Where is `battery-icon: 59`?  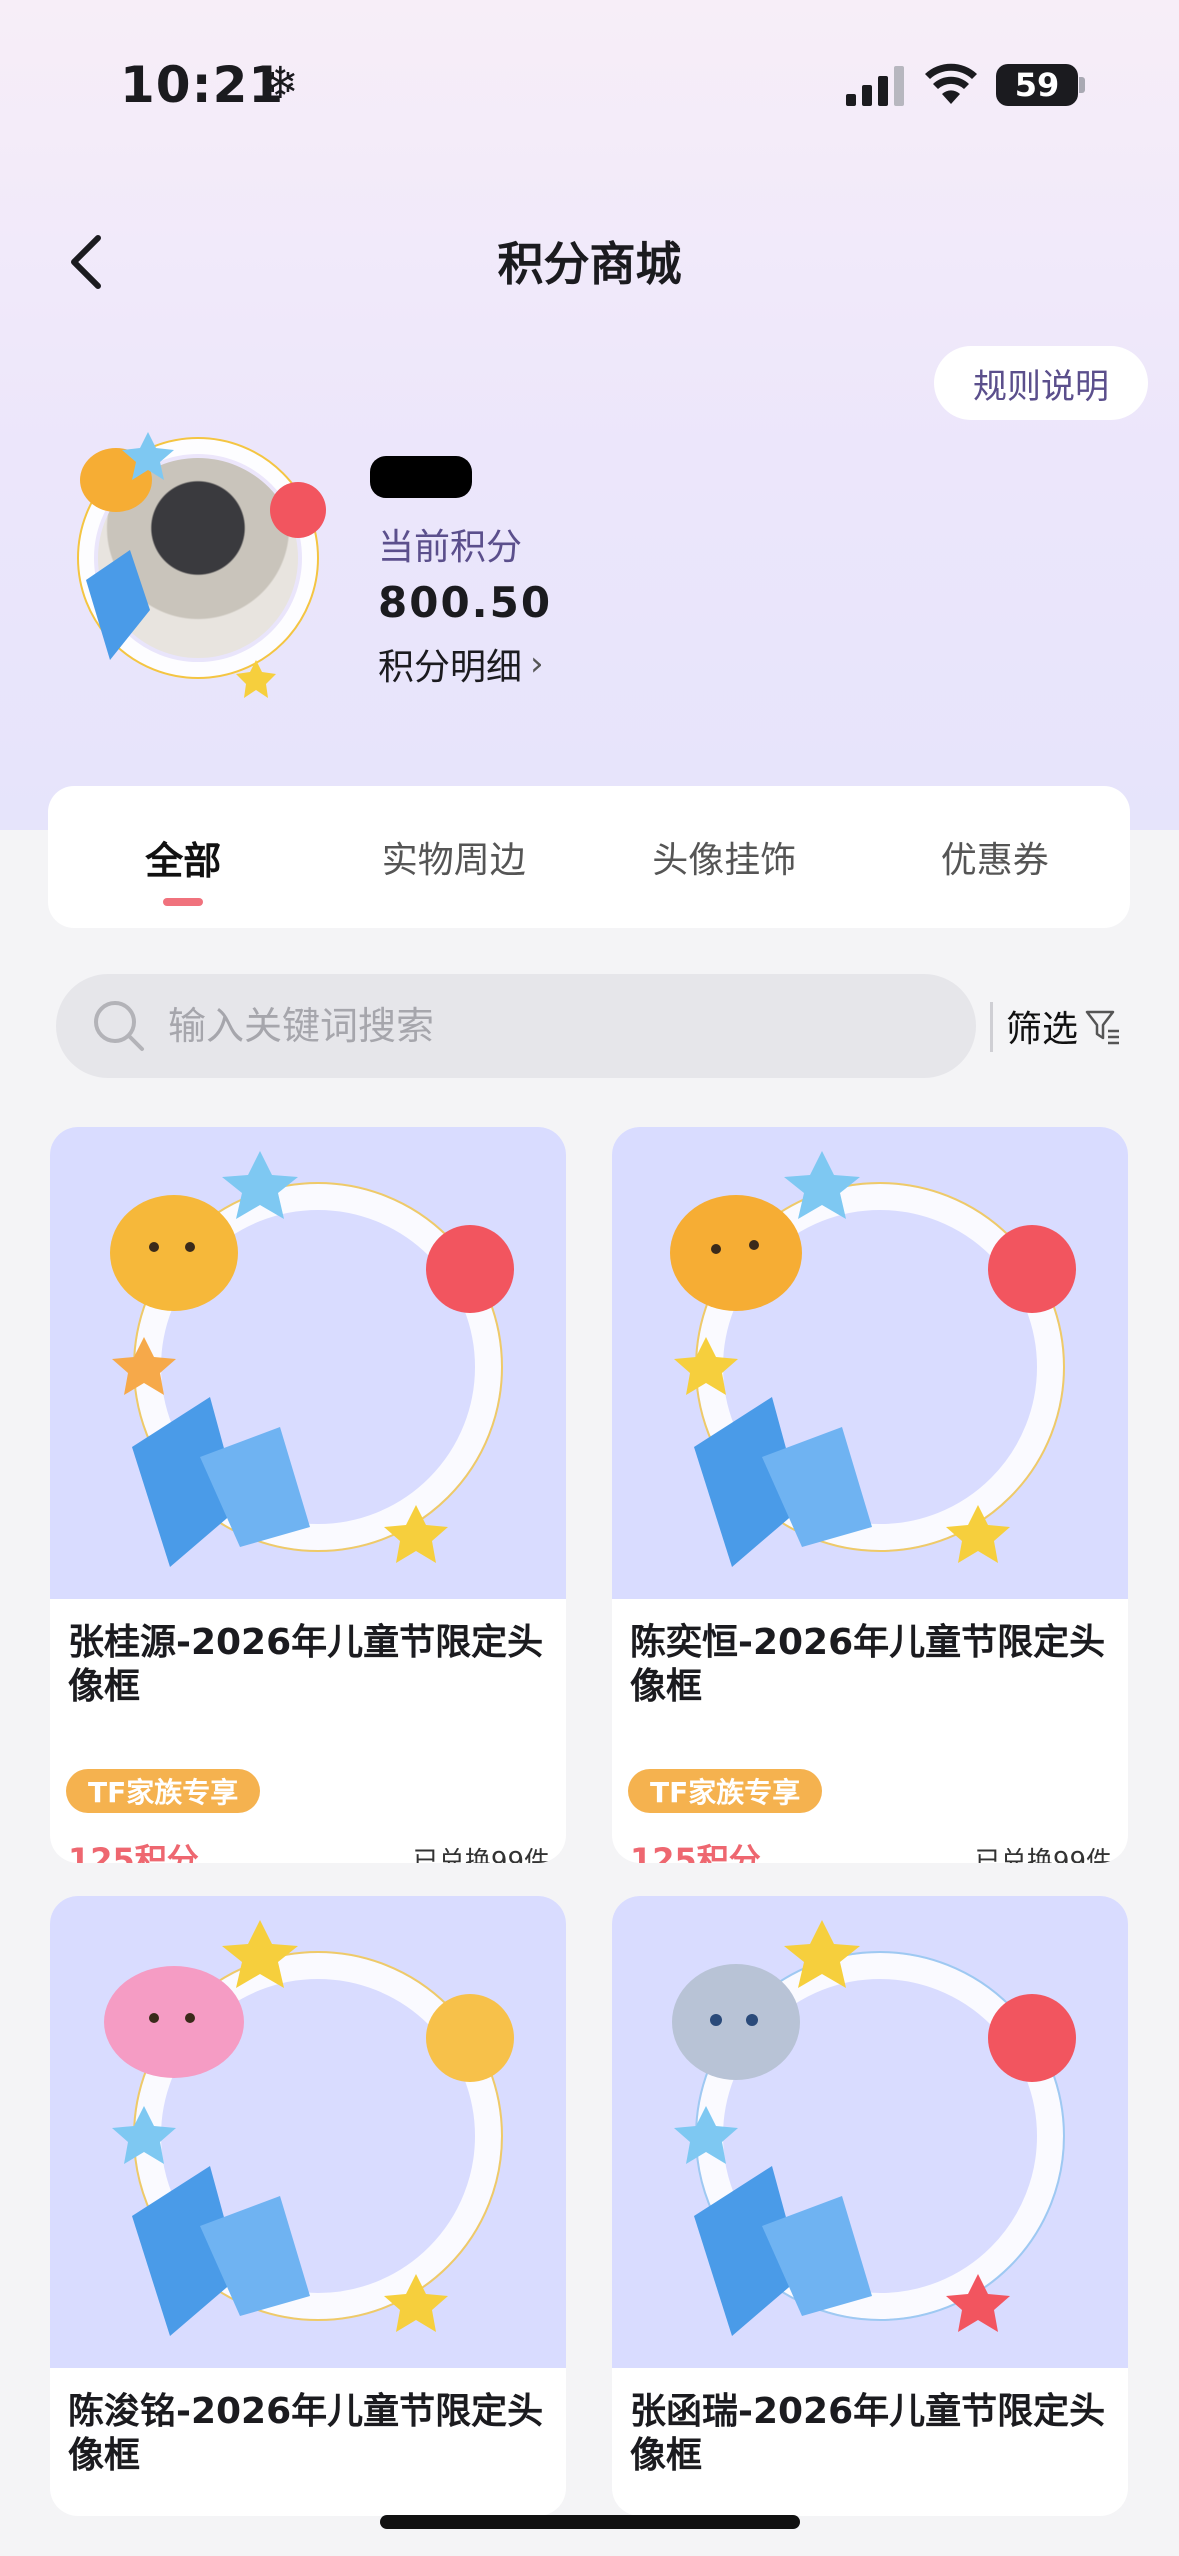
battery-icon: 59 is located at coordinates (1037, 85).